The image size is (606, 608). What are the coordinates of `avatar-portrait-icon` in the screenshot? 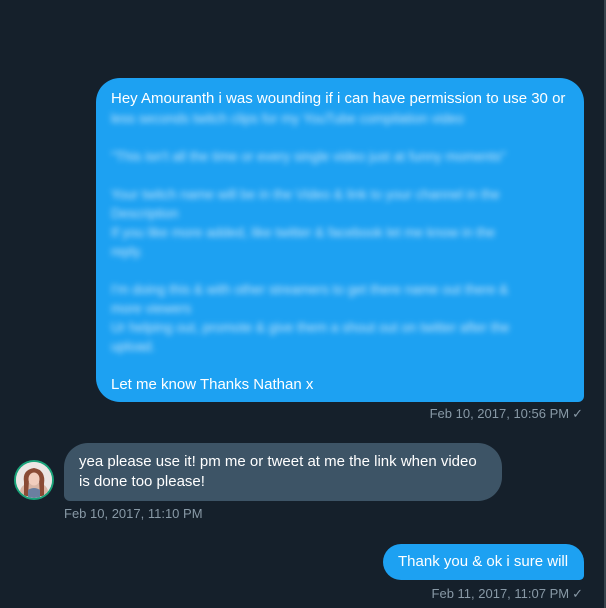 It's located at (34, 480).